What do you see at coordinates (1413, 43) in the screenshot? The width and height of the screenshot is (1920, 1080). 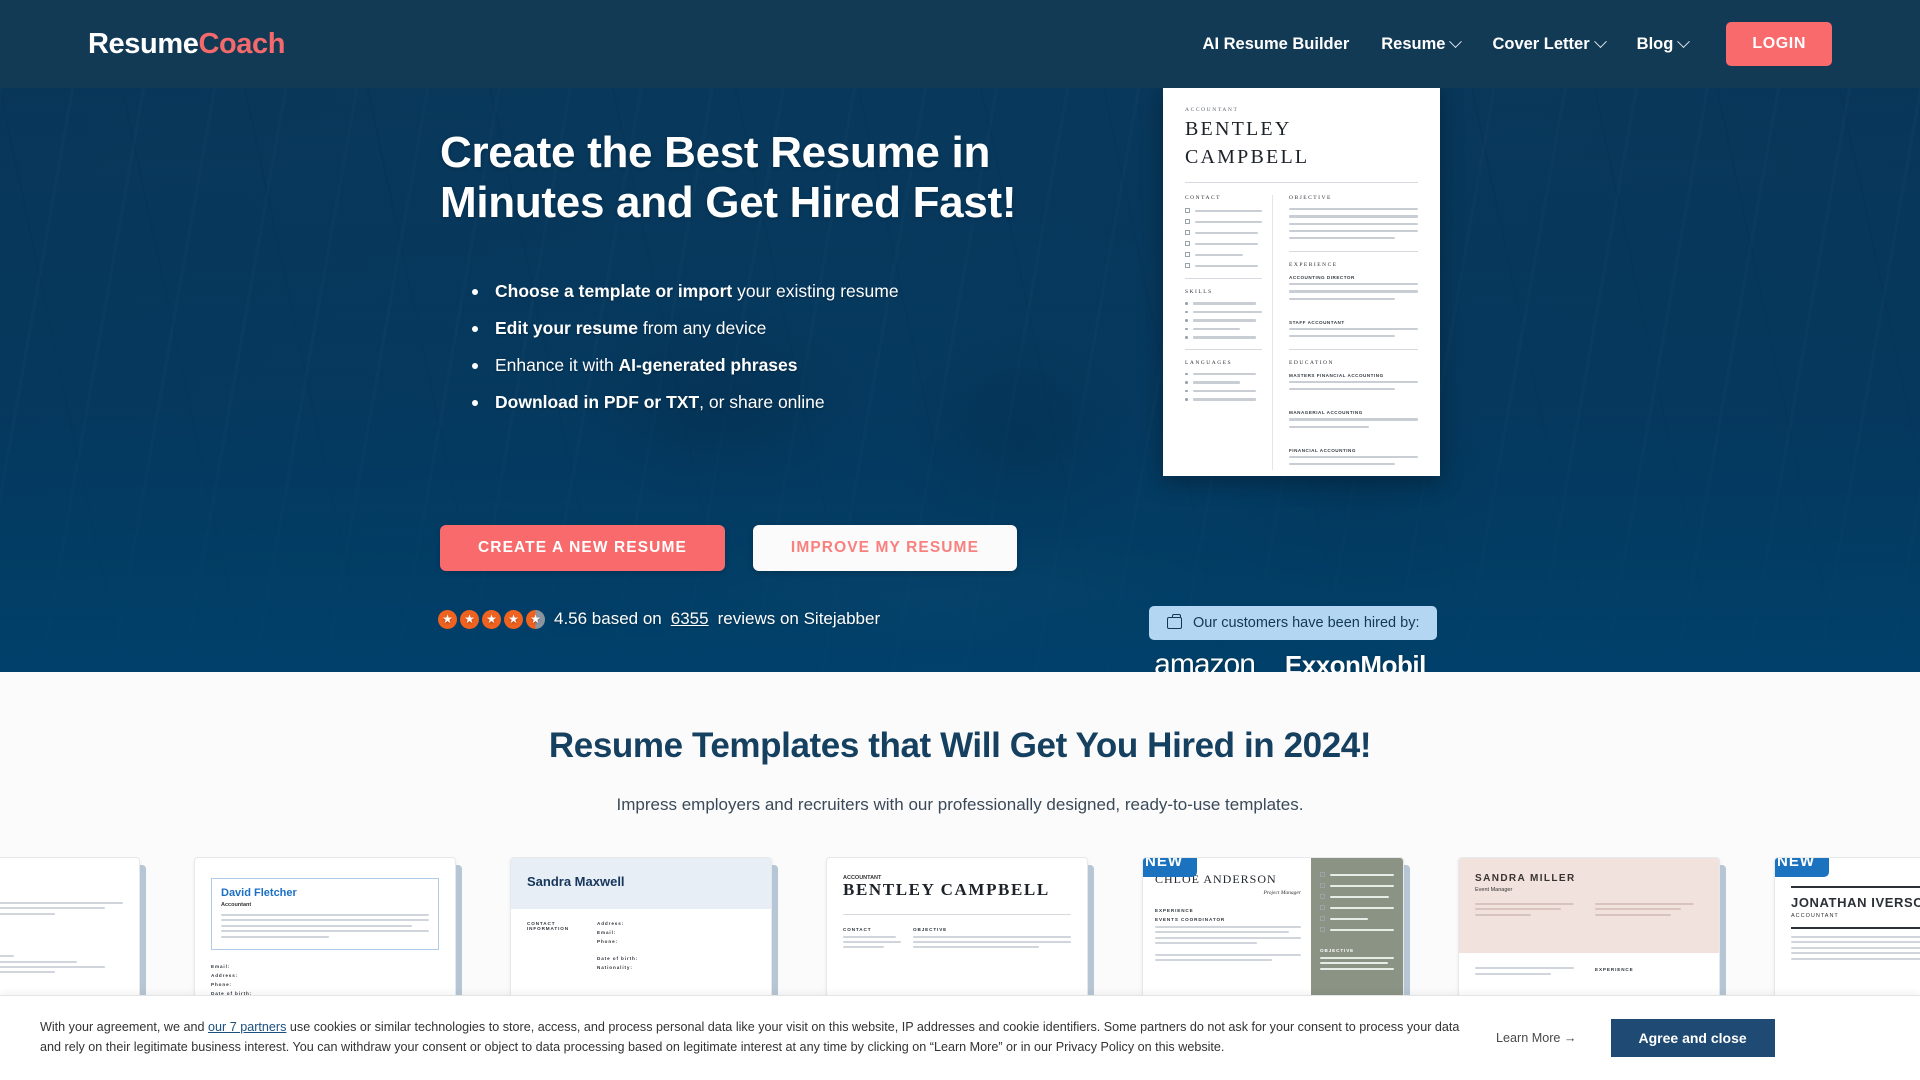 I see `nav-label: Resume` at bounding box center [1413, 43].